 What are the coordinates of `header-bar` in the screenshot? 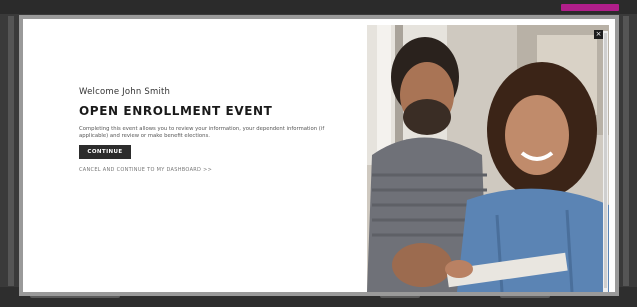 It's located at (318, 7).